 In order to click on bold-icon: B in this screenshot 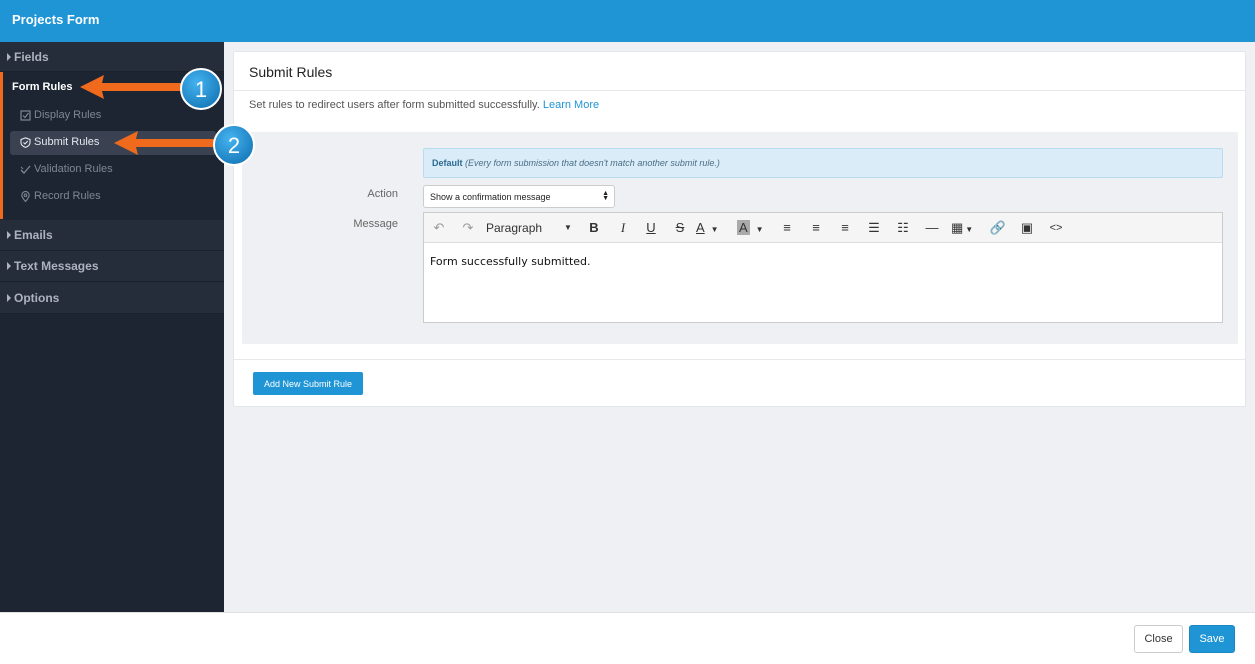, I will do `click(594, 228)`.